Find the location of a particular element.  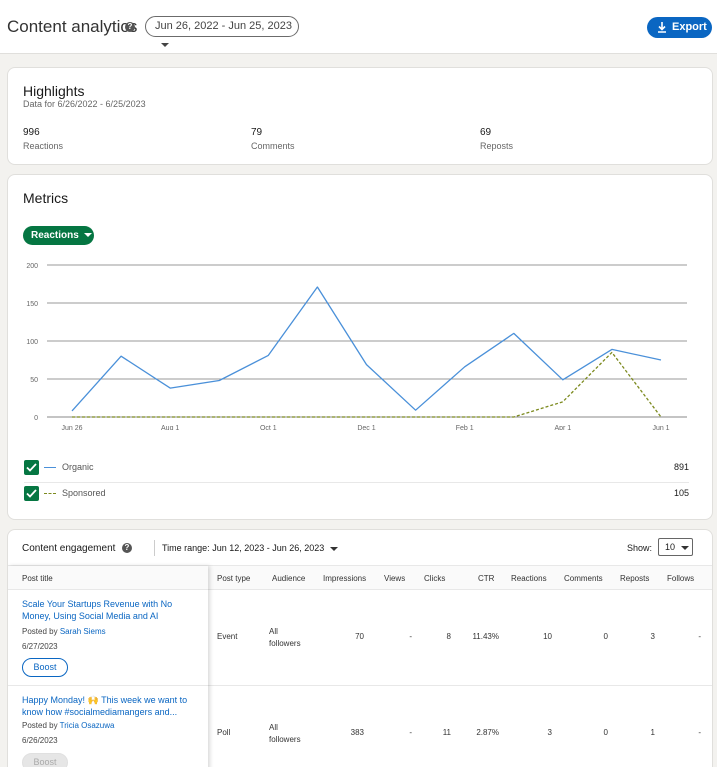

sponsored-legend-swatch is located at coordinates (50, 493).